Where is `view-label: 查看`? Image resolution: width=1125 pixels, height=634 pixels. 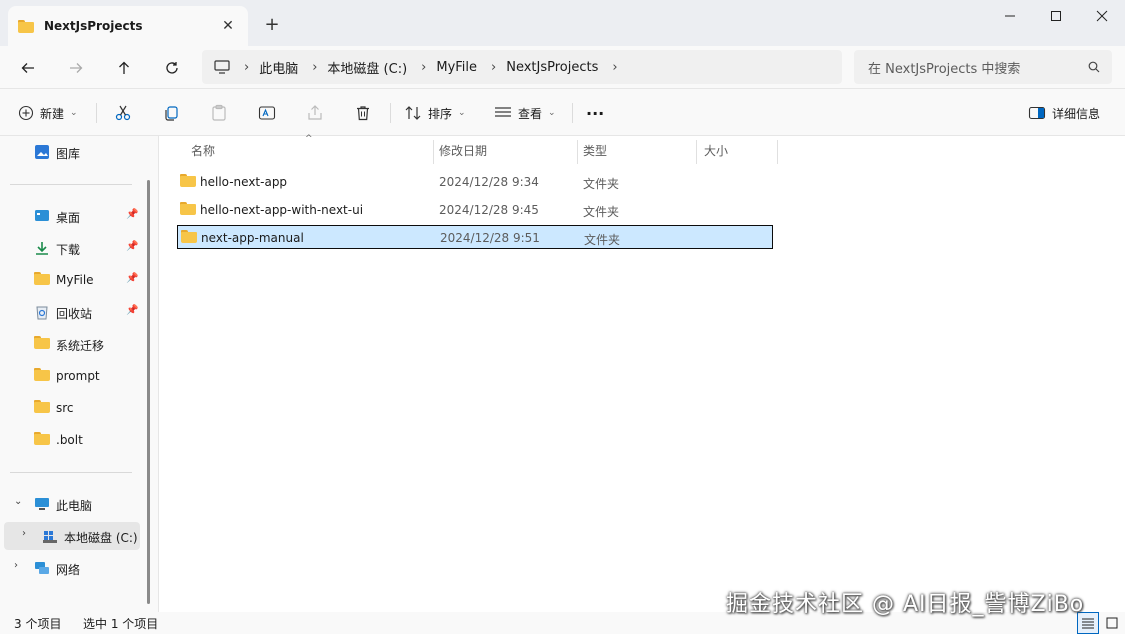
view-label: 查看 is located at coordinates (530, 113).